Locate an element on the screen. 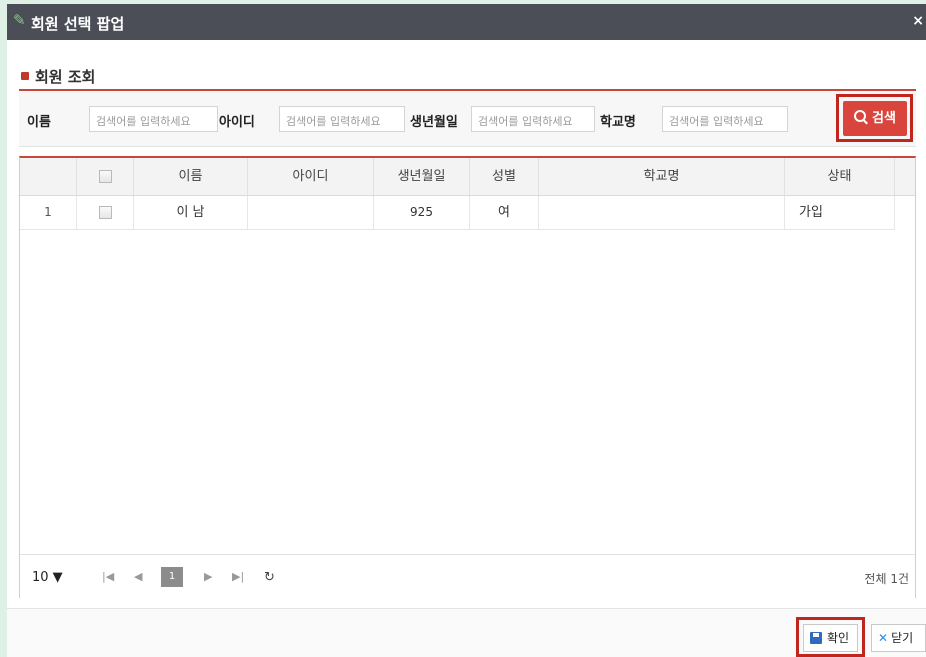  id-search-input: 검색어를 입력하세요 is located at coordinates (342, 119).